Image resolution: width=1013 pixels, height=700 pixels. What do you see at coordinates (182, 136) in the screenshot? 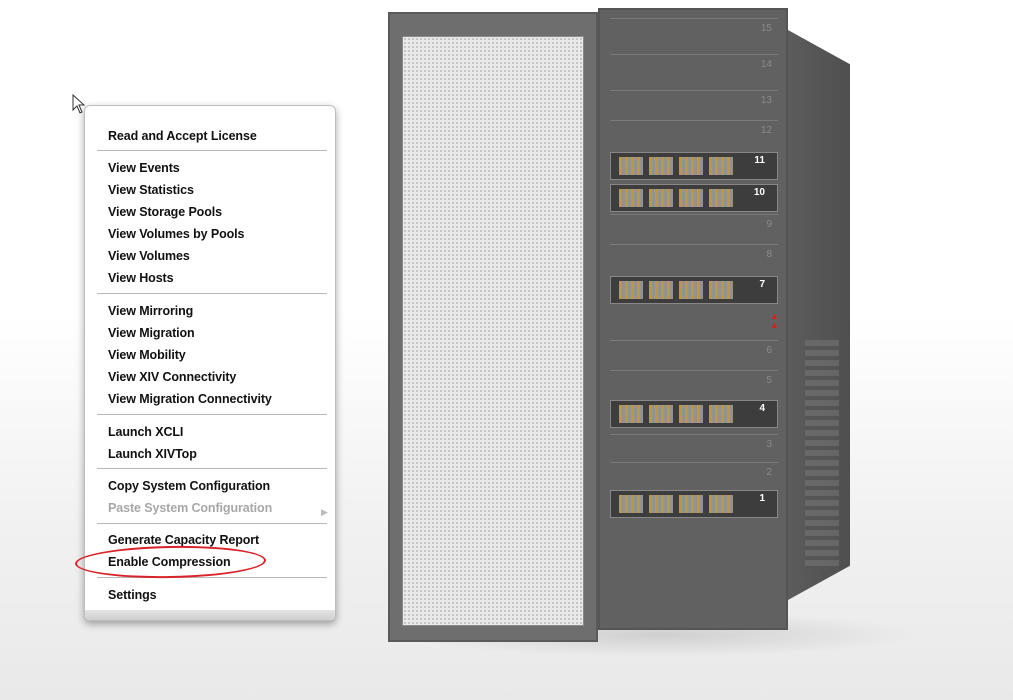
I see `menu-item-read-and-accept-license: Read and Accept License` at bounding box center [182, 136].